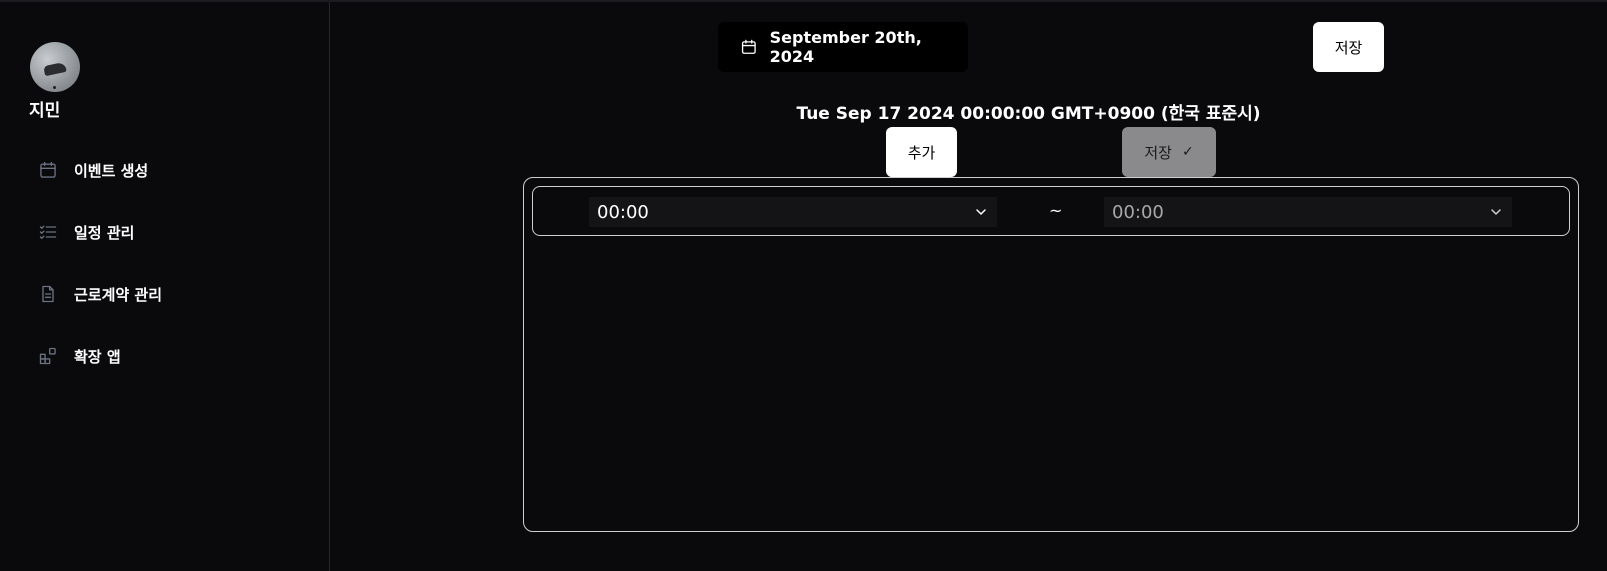 Image resolution: width=1607 pixels, height=571 pixels. I want to click on start-time-select: 00:00, so click(793, 212).